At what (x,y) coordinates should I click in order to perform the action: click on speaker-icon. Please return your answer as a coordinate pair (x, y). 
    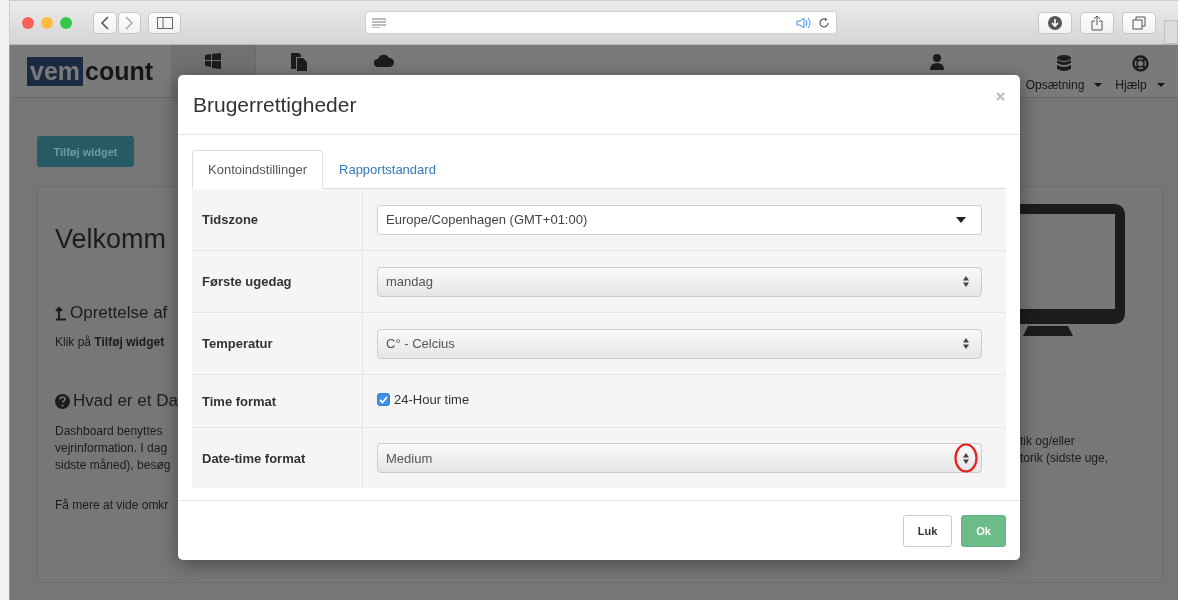
    Looking at the image, I should click on (803, 22).